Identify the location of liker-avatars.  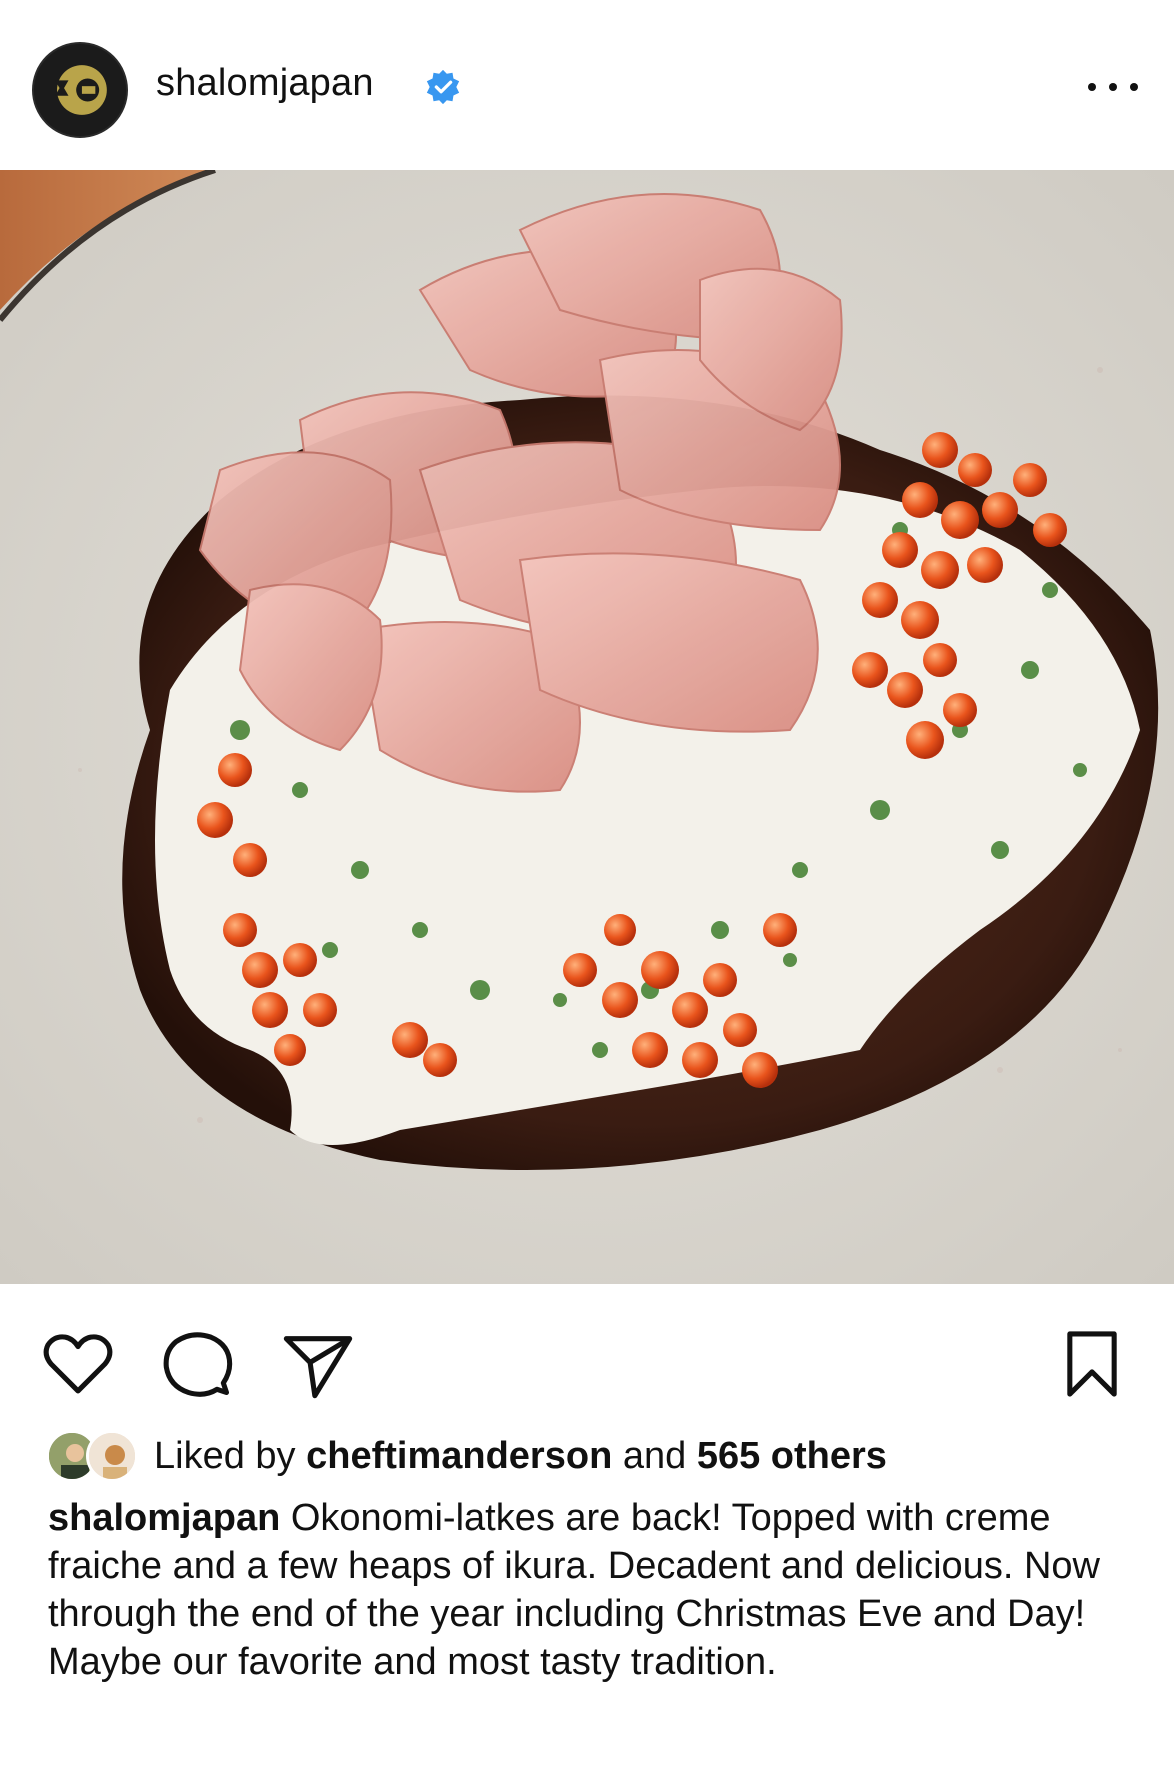
(94, 1456).